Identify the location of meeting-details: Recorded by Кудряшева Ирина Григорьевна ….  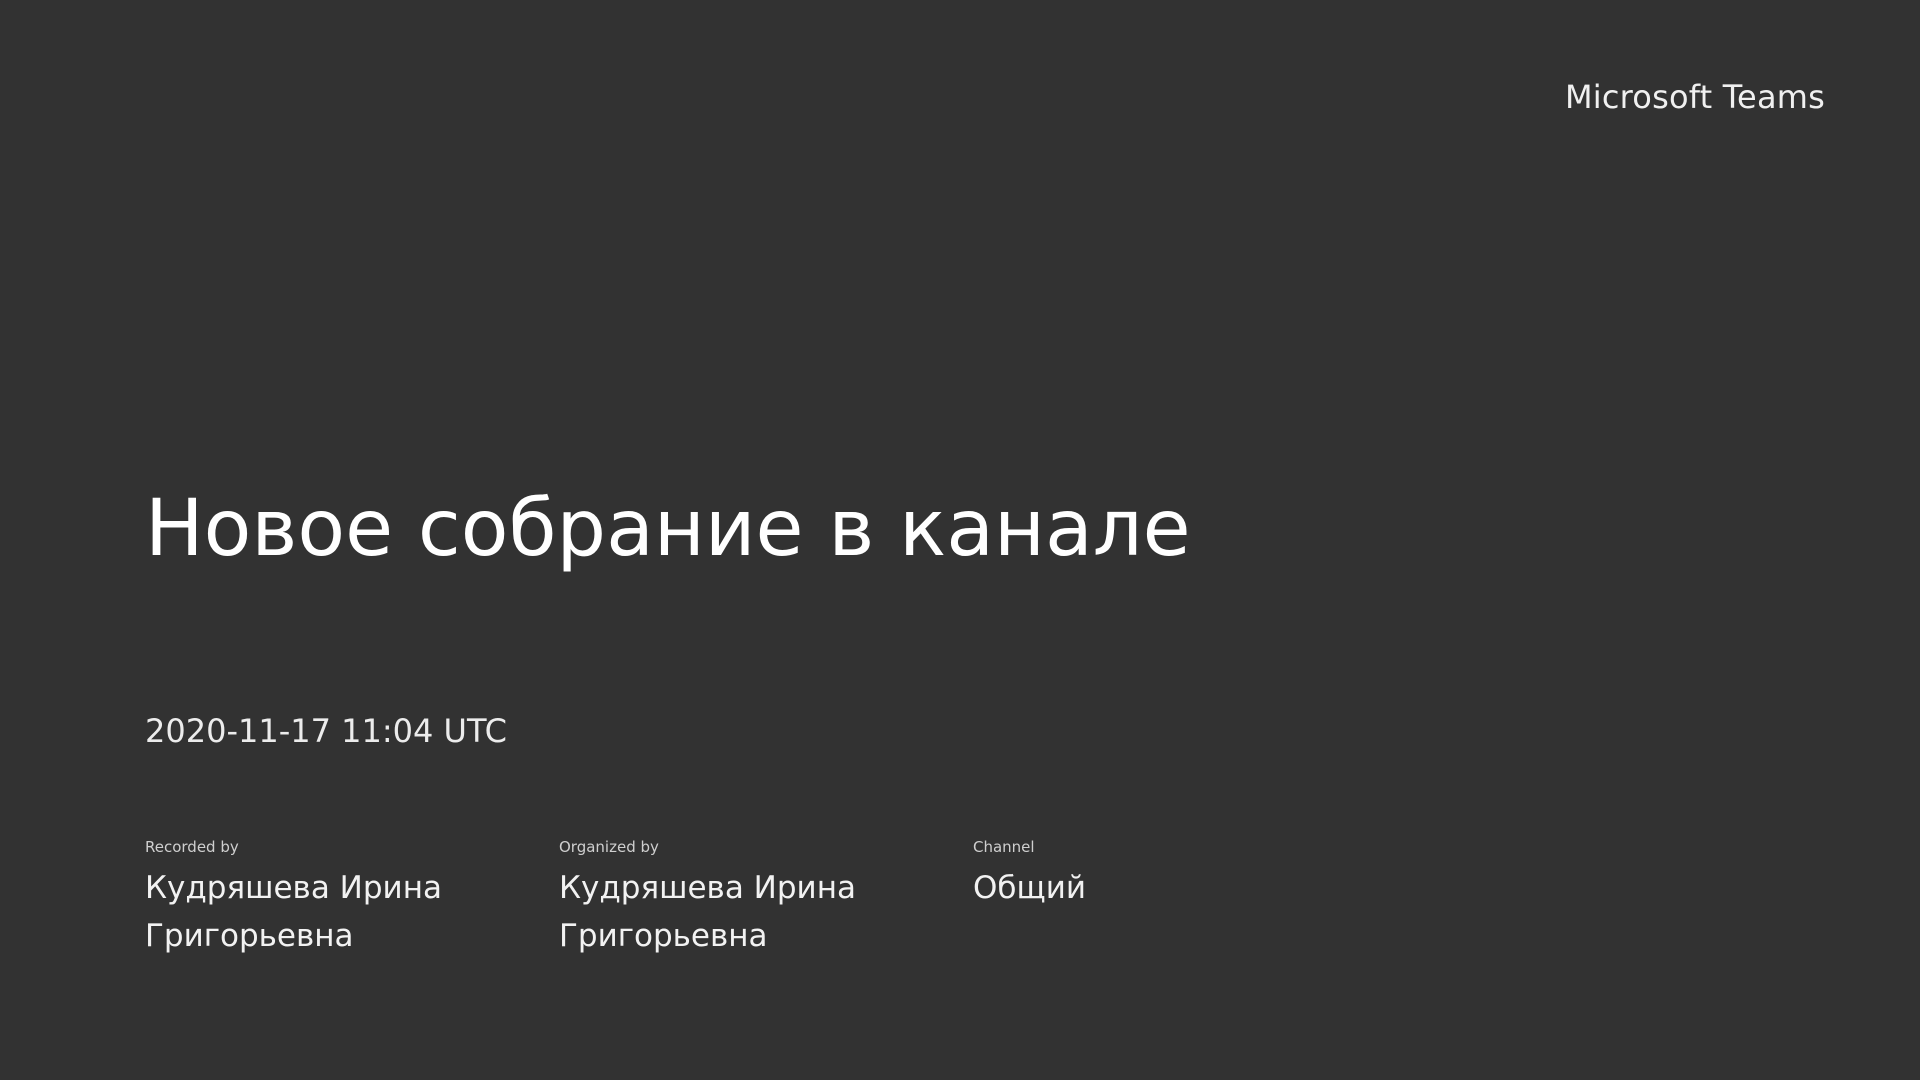
(766, 898).